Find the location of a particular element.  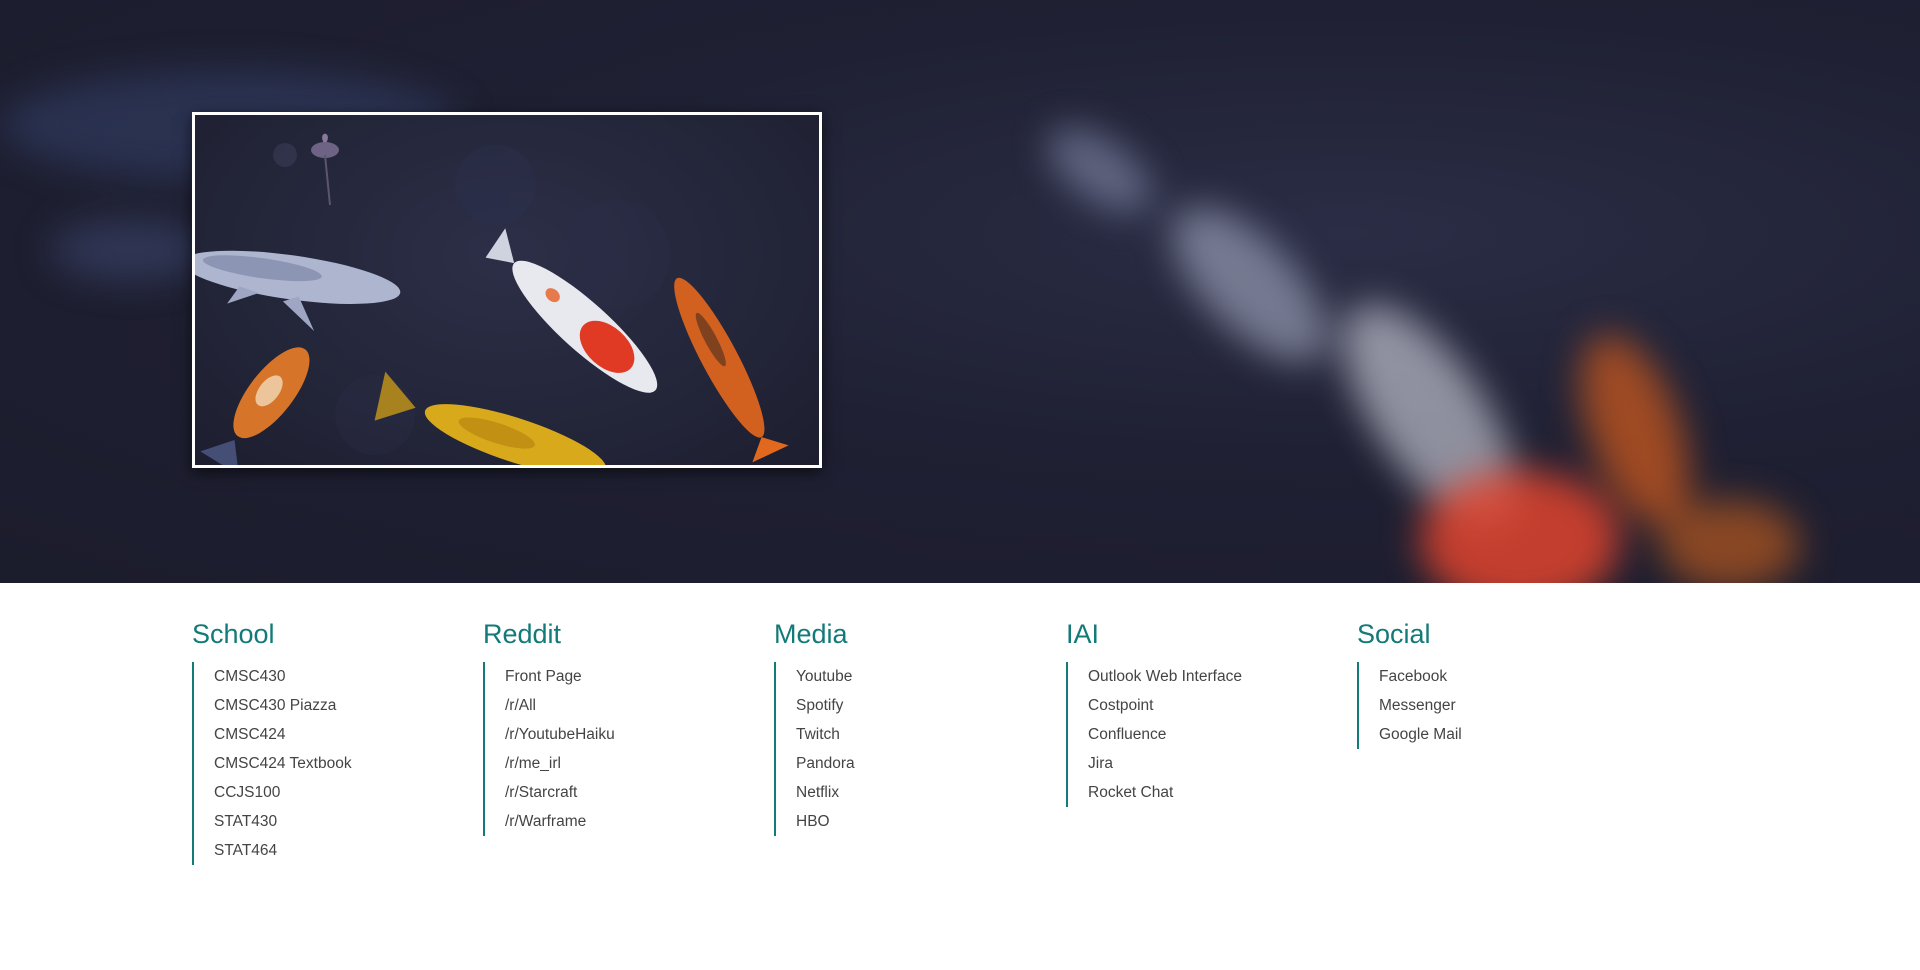

link-facebook: Facebook is located at coordinates (1508, 676).